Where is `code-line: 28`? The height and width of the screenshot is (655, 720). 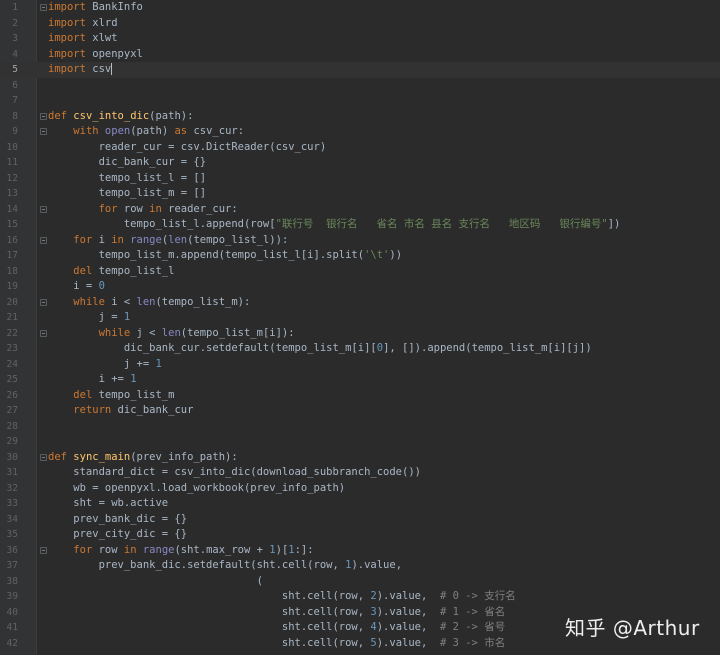
code-line: 28 is located at coordinates (360, 427).